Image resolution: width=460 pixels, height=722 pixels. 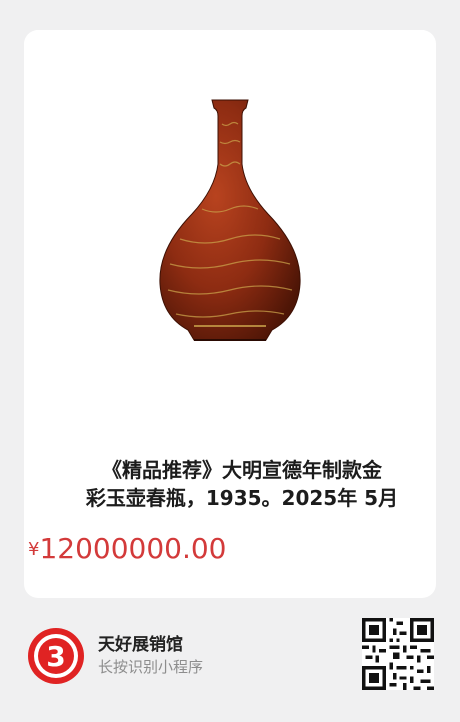 What do you see at coordinates (242, 498) in the screenshot?
I see `product-title-line2: 彩玉壶春瓶，1935。2025年 5月` at bounding box center [242, 498].